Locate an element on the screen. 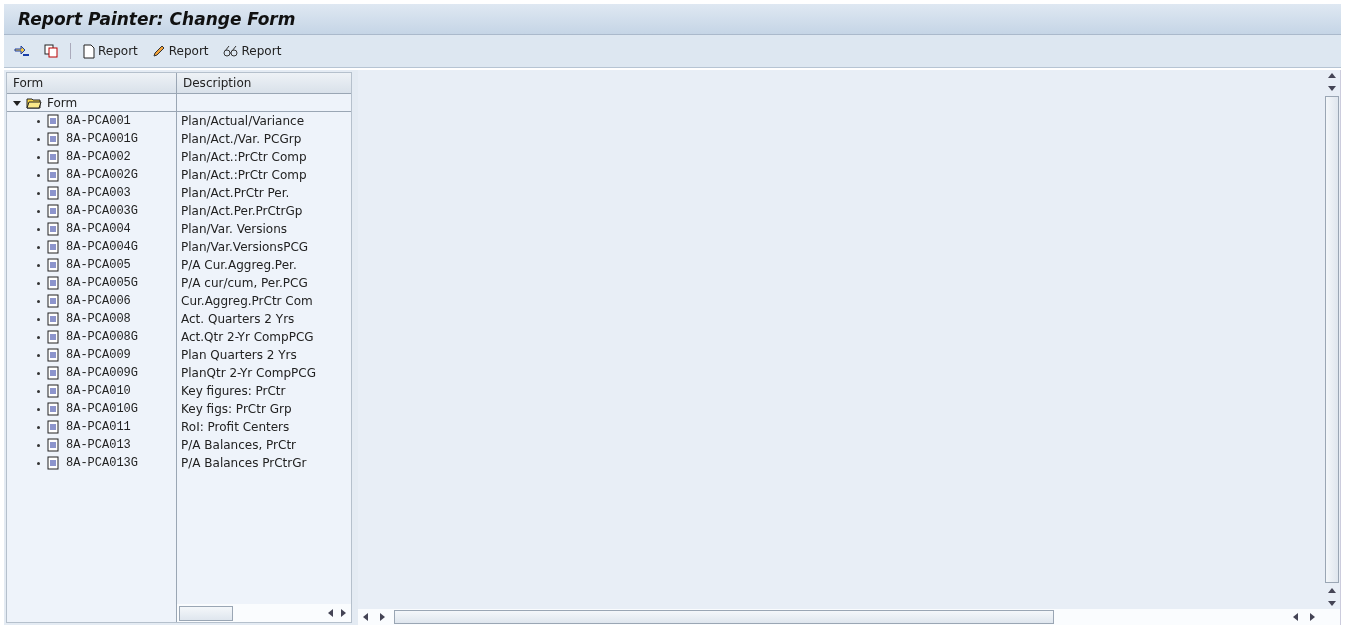 The image size is (1355, 633). form-description: P/A Balances, PrCtr is located at coordinates (239, 445).